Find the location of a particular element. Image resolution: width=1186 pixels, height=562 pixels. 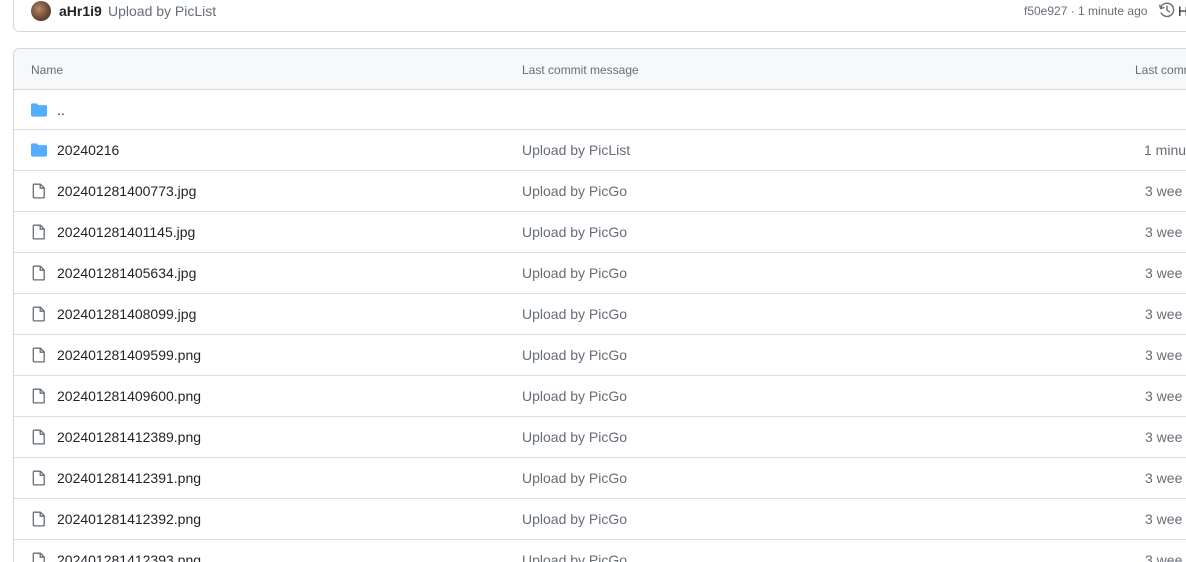

commit-meta: f50e927 · 1 minute ago is located at coordinates (1085, 11).